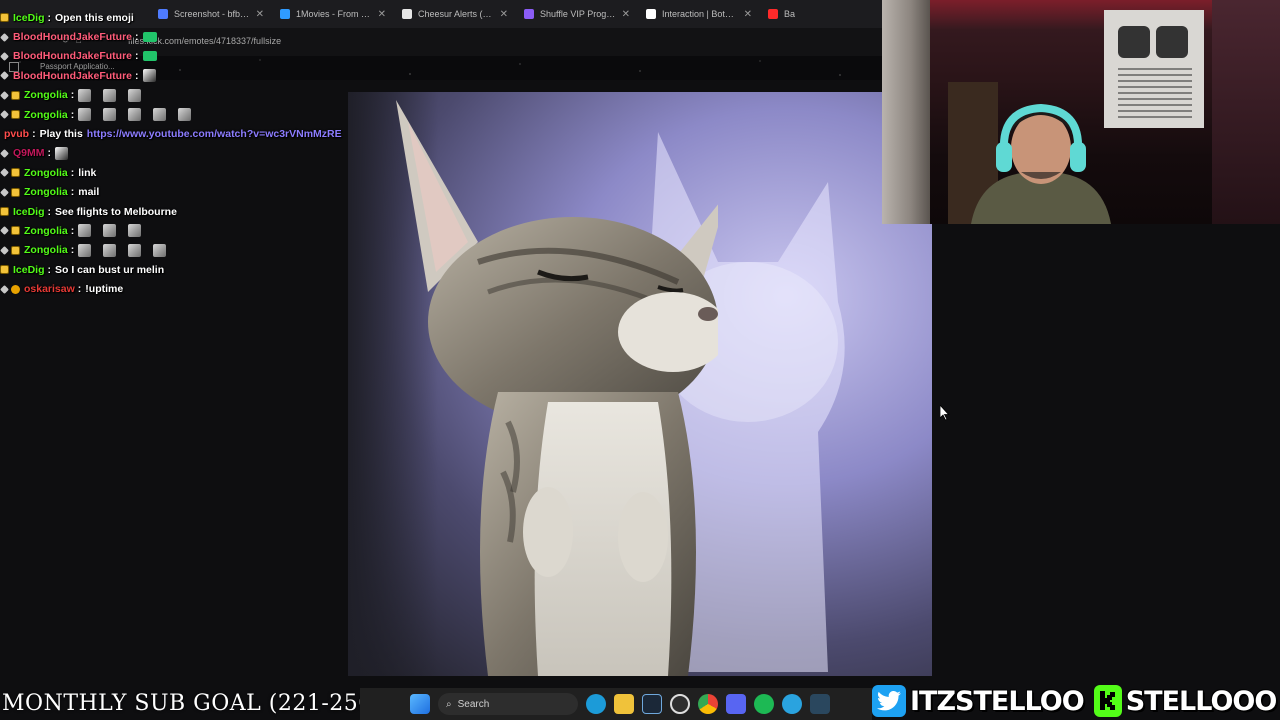 Image resolution: width=1280 pixels, height=720 pixels. Describe the element at coordinates (889, 701) in the screenshot. I see `twitter-icon` at that location.